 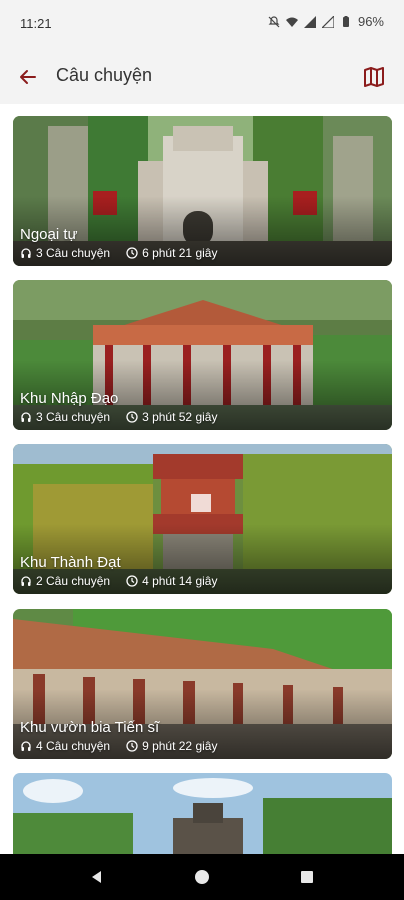 I want to click on card-title: Khu Thành Đạt, so click(x=70, y=562).